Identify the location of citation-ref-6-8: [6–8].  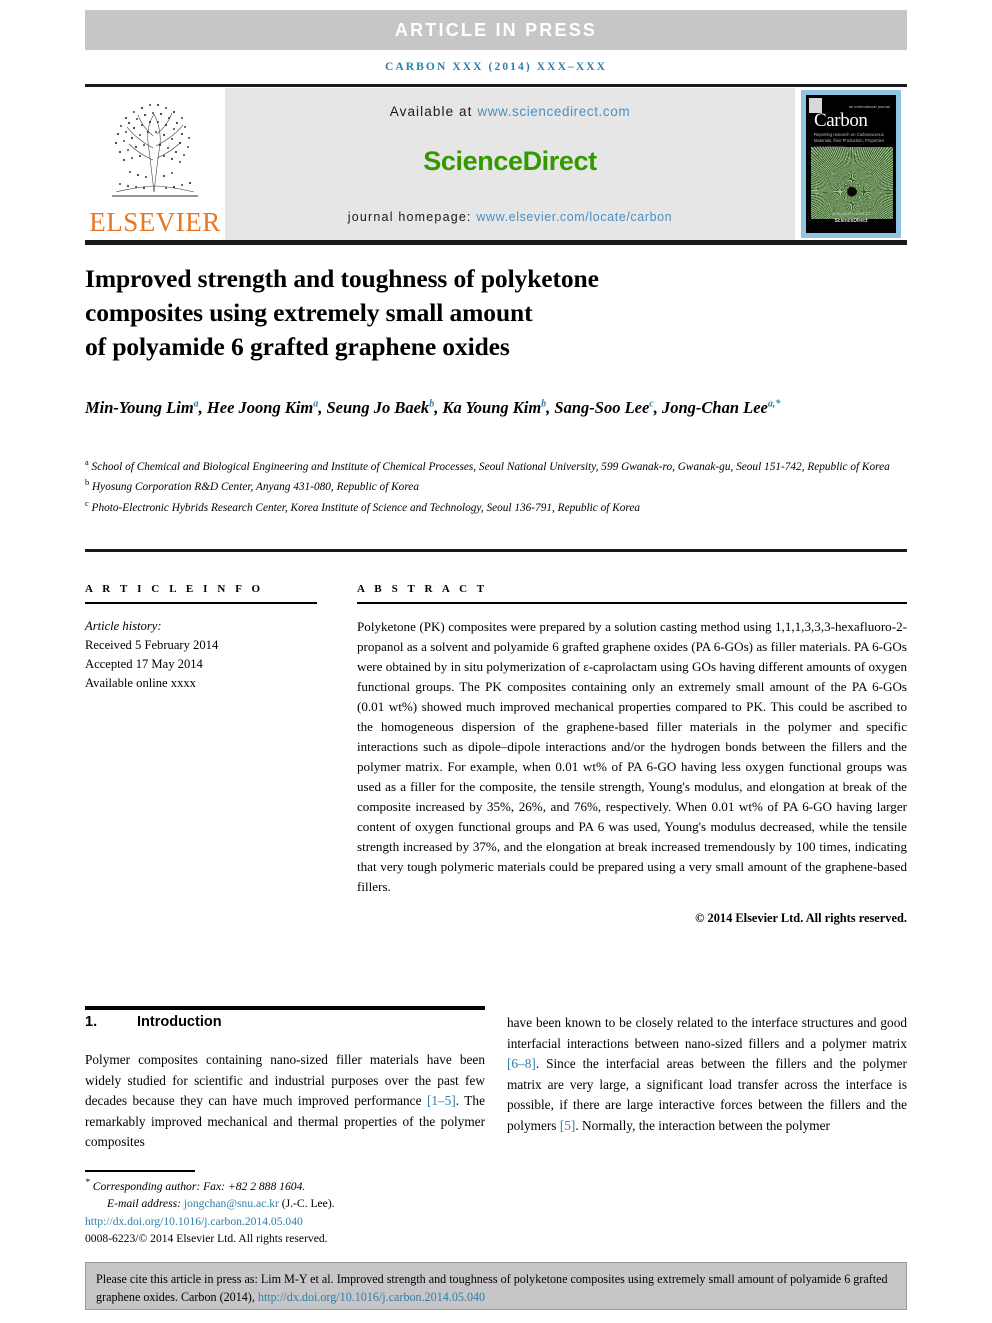
(521, 1063).